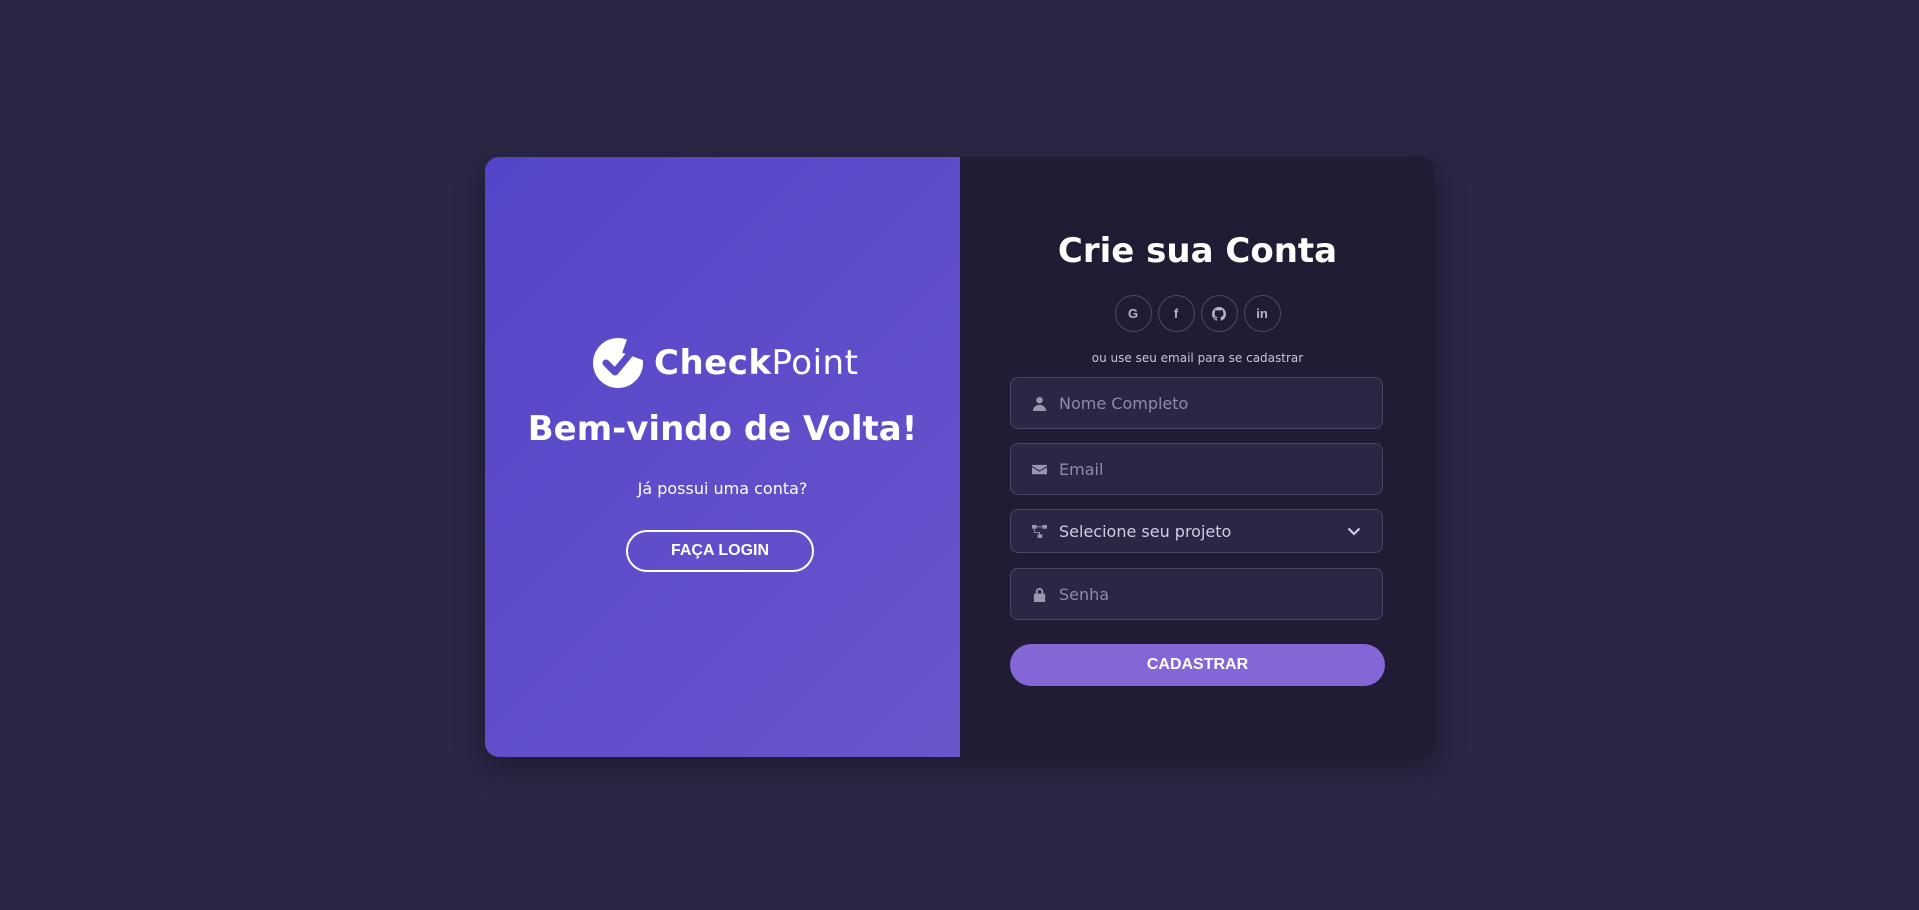 This screenshot has width=1919, height=910. I want to click on chevron-down-icon, so click(1354, 531).